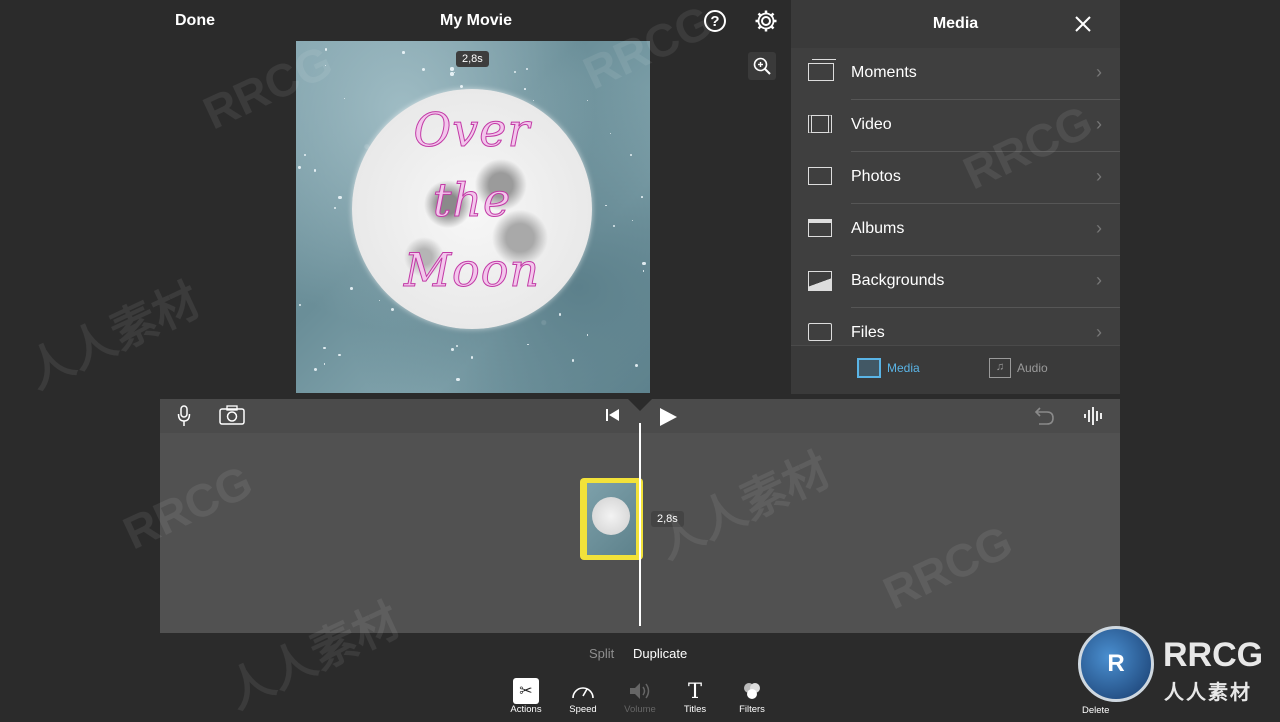 Image resolution: width=1280 pixels, height=722 pixels. What do you see at coordinates (695, 709) in the screenshot?
I see `tool-label: Titles` at bounding box center [695, 709].